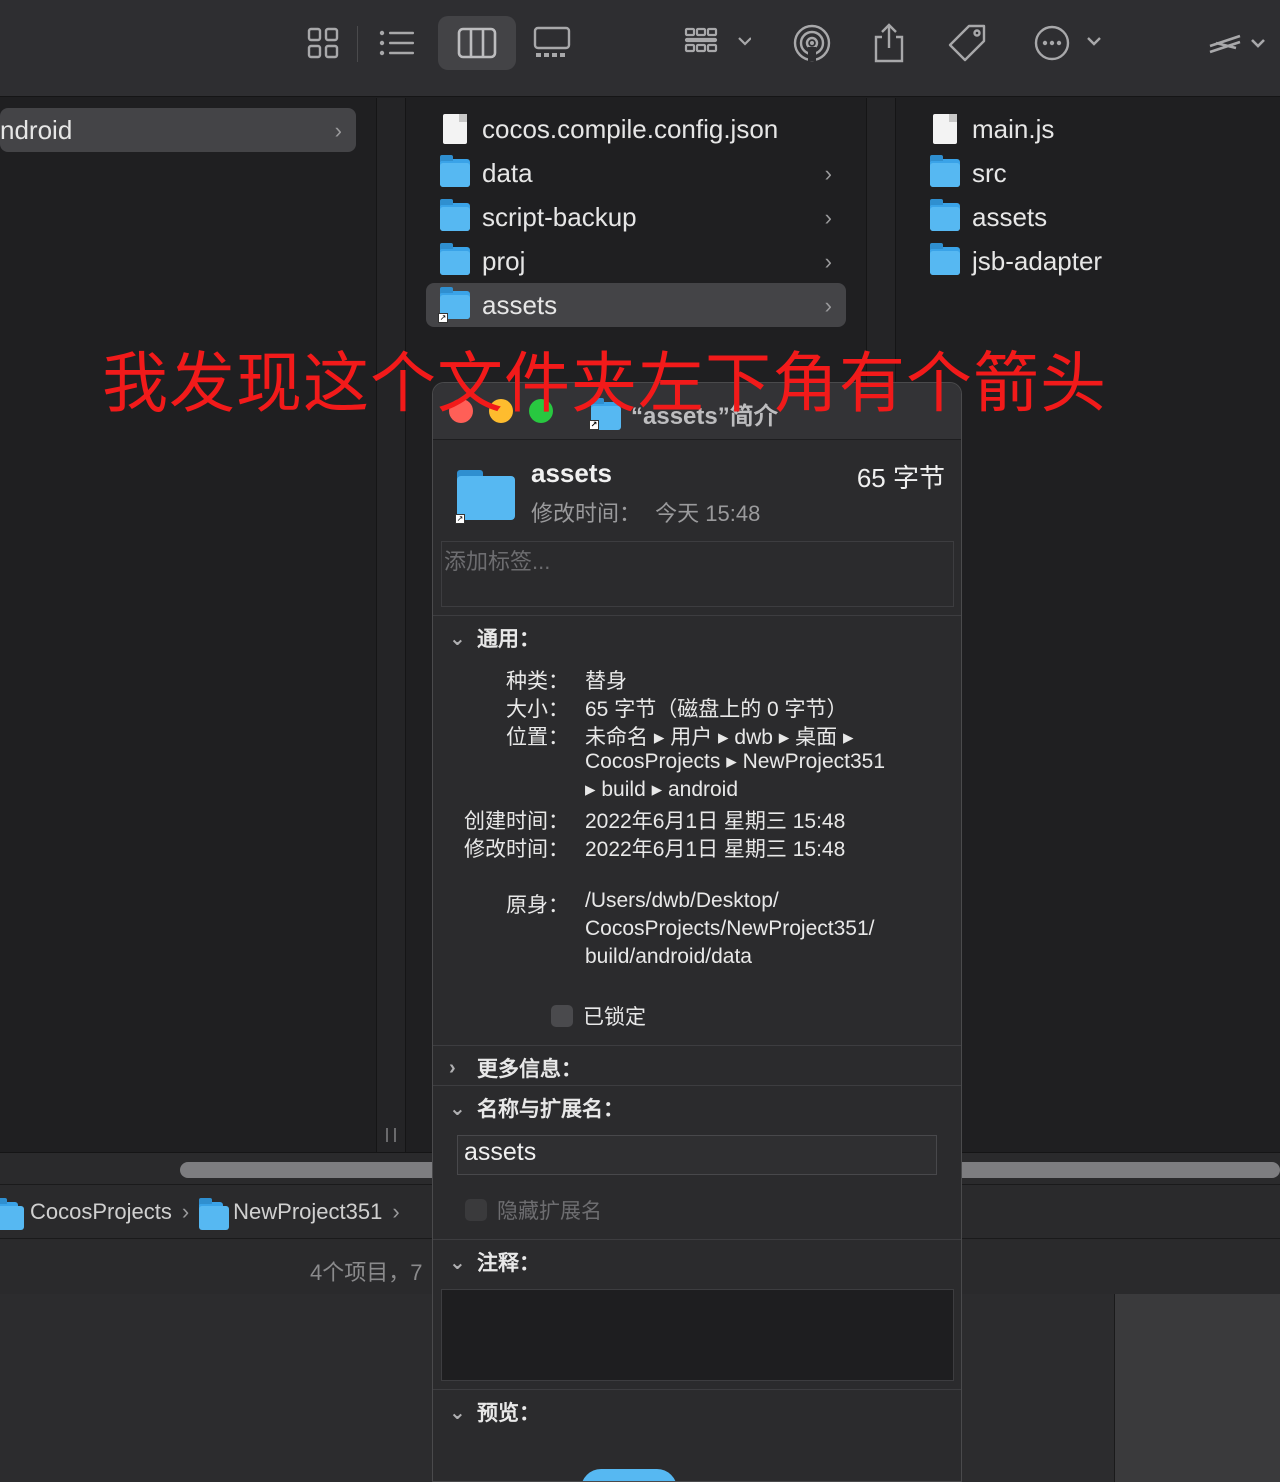 The height and width of the screenshot is (1482, 1280). Describe the element at coordinates (668, 956) in the screenshot. I see `original-value: build/android/data` at that location.